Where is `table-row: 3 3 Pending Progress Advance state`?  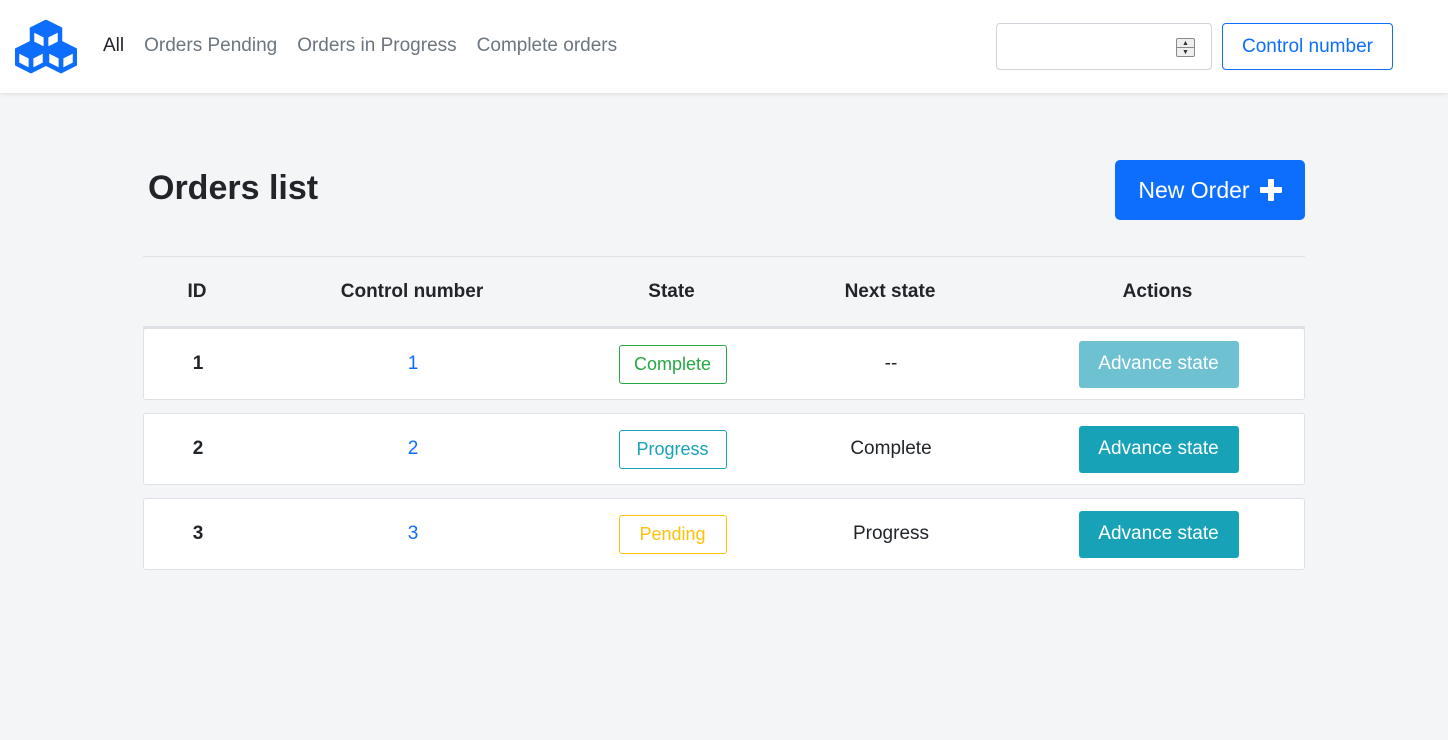 table-row: 3 3 Pending Progress Advance state is located at coordinates (724, 534).